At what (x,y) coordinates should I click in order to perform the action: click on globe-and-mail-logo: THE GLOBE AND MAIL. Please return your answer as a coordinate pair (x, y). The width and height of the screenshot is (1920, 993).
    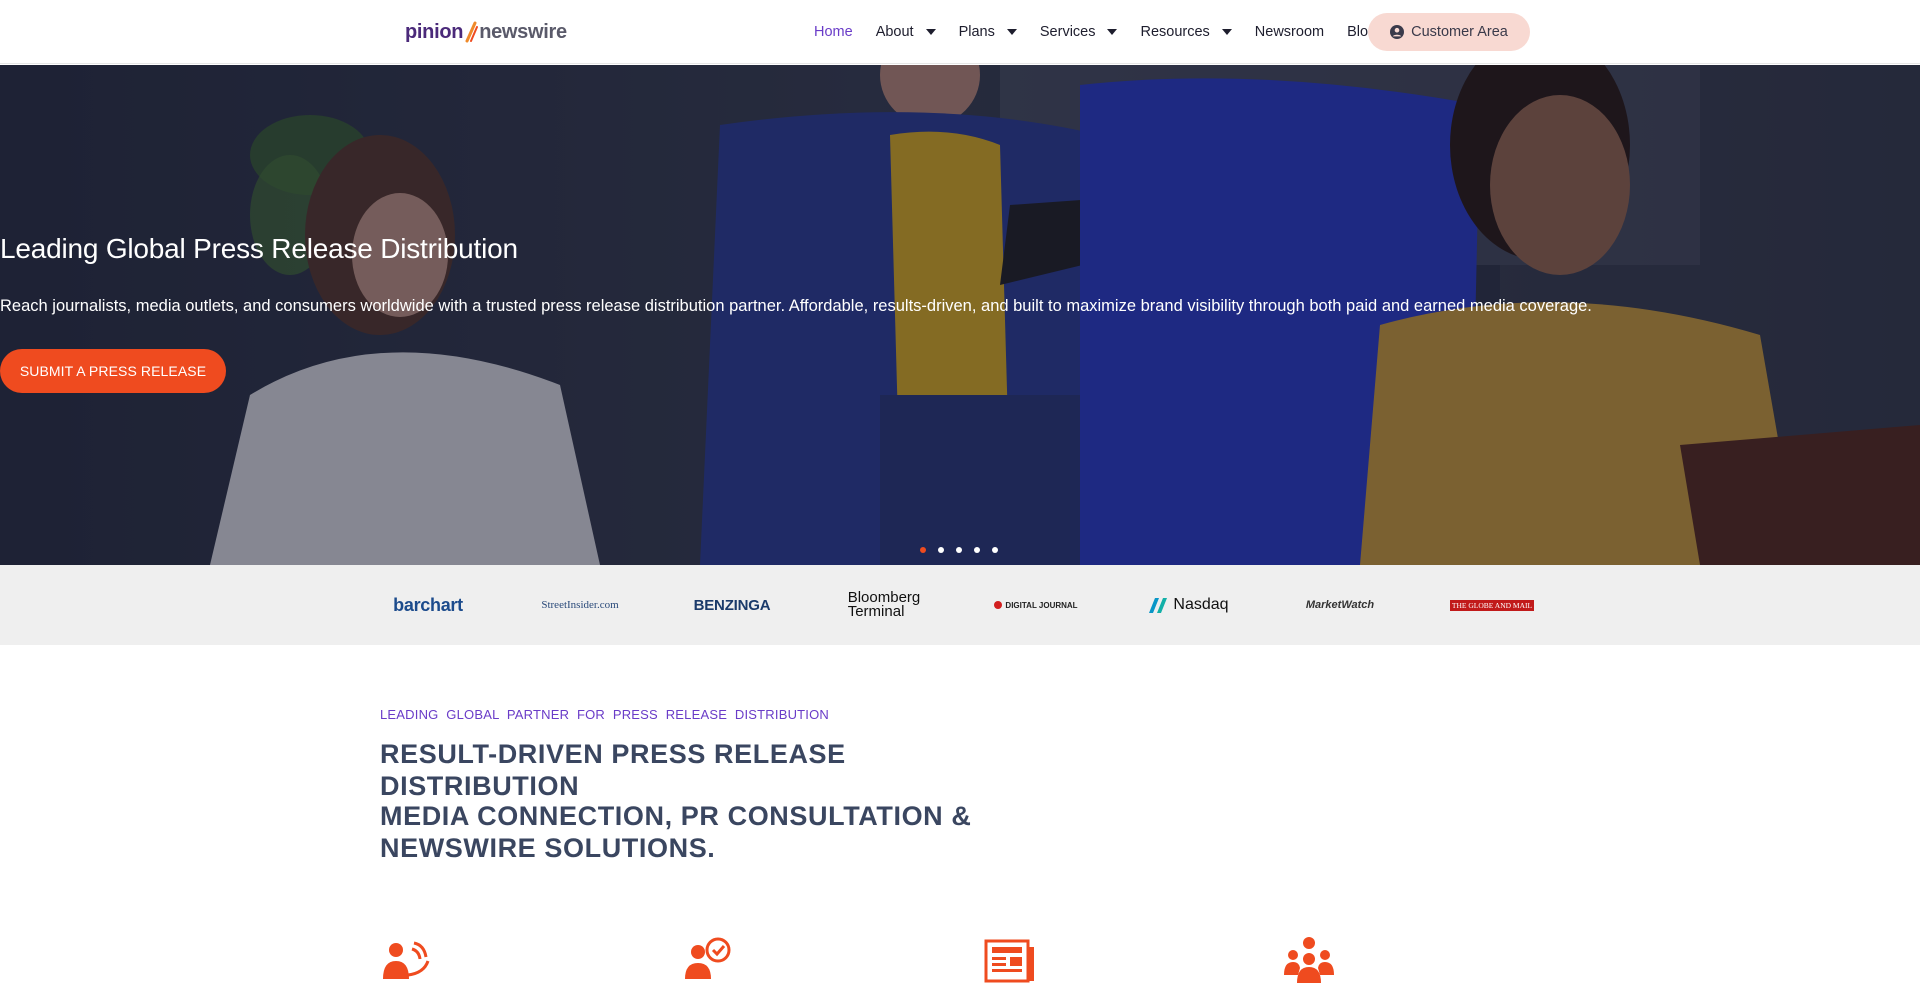
    Looking at the image, I should click on (1492, 605).